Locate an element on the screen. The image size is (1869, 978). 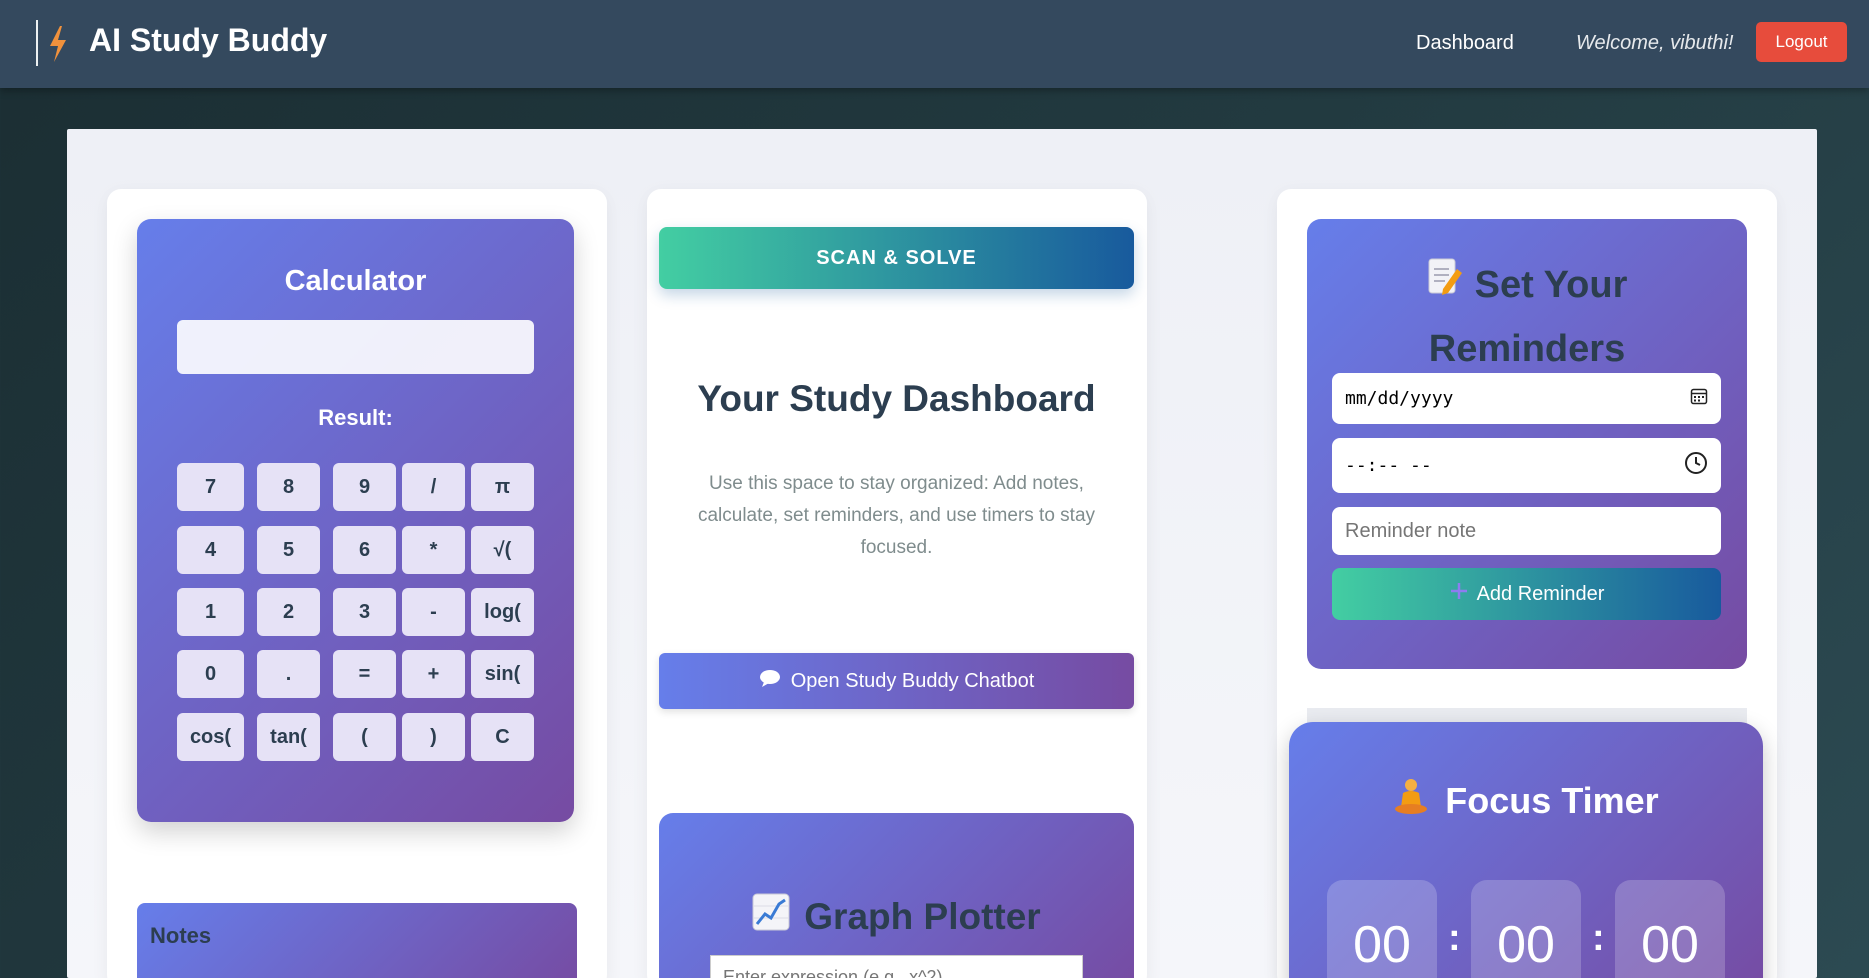
reminder-note-input: Reminder note is located at coordinates (1526, 531).